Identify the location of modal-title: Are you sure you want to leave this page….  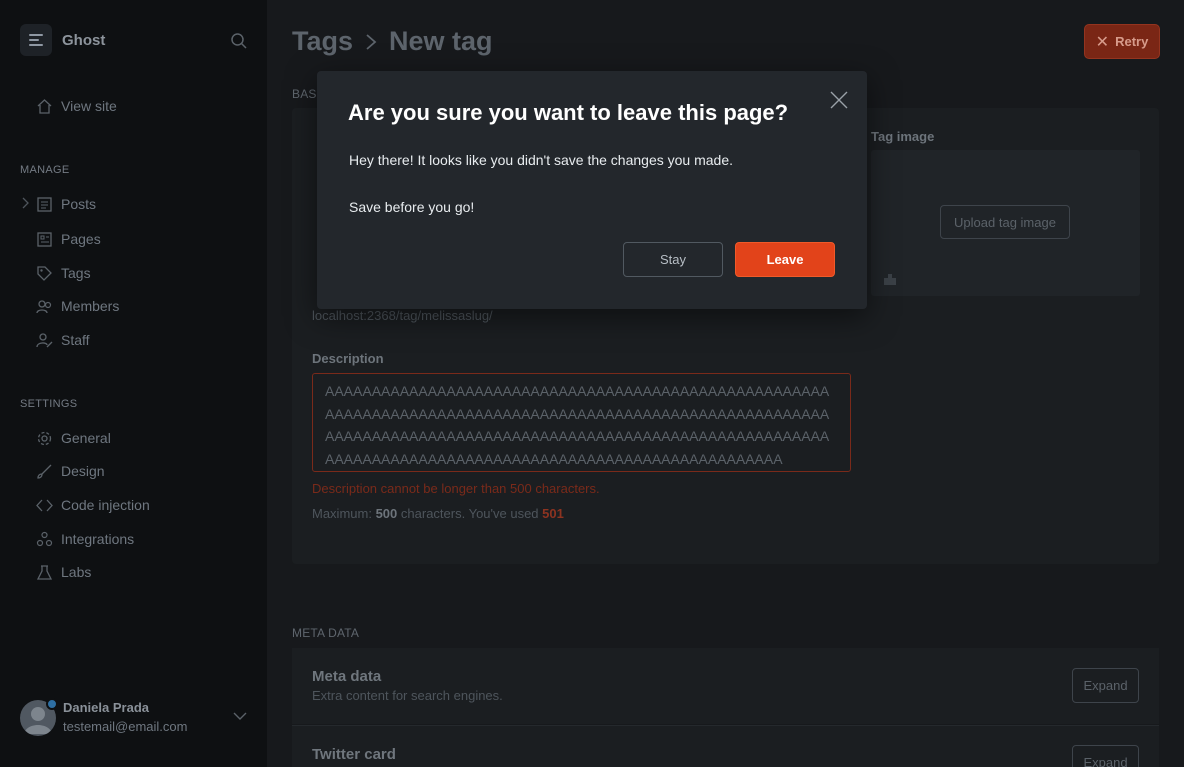
(568, 112).